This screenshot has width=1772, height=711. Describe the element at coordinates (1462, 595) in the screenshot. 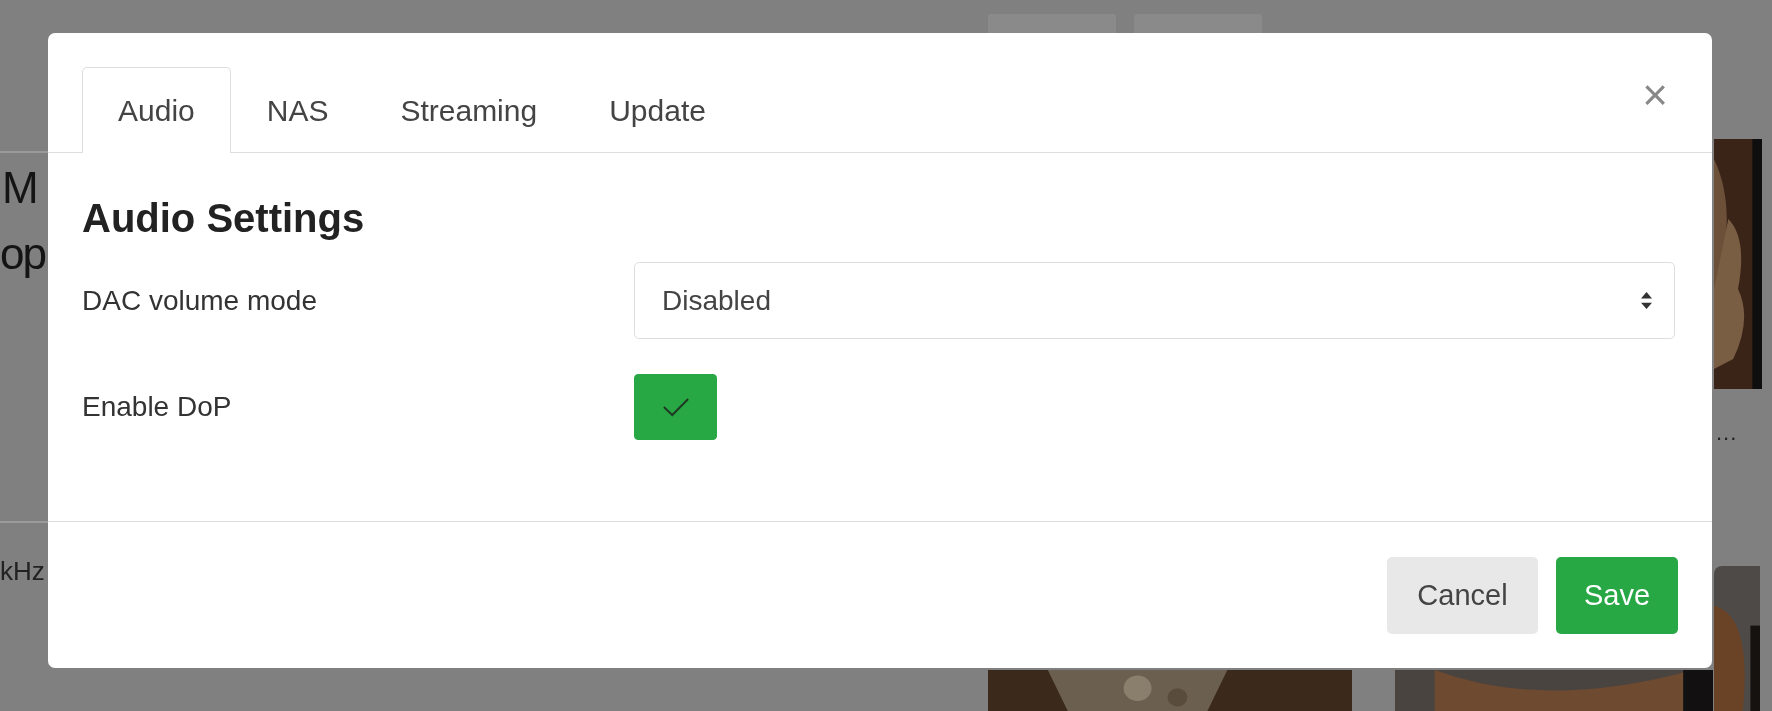

I see `cancel-button: Cancel` at that location.